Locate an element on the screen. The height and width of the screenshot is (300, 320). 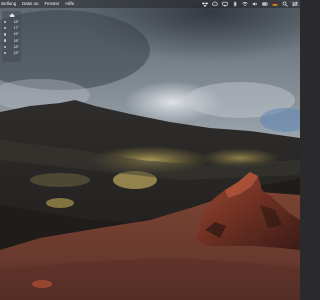
battery-icon is located at coordinates (265, 4).